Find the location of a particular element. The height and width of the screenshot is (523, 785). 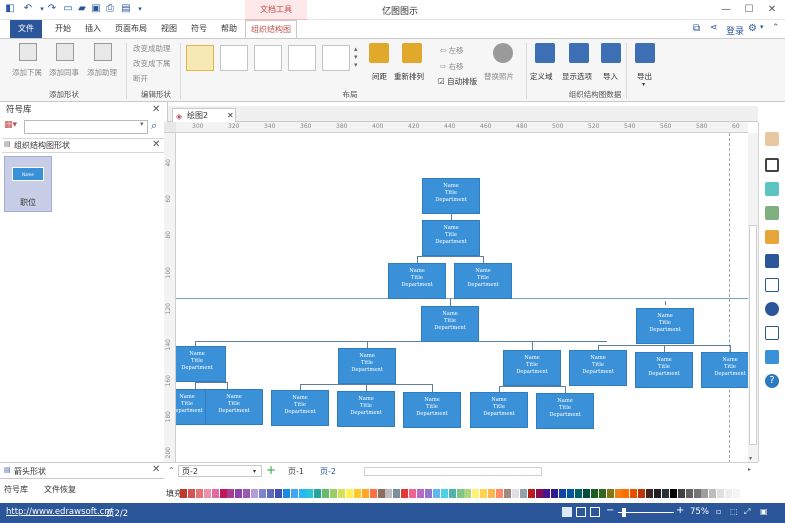

add-coworker-button: 添加同事 is located at coordinates (64, 63).